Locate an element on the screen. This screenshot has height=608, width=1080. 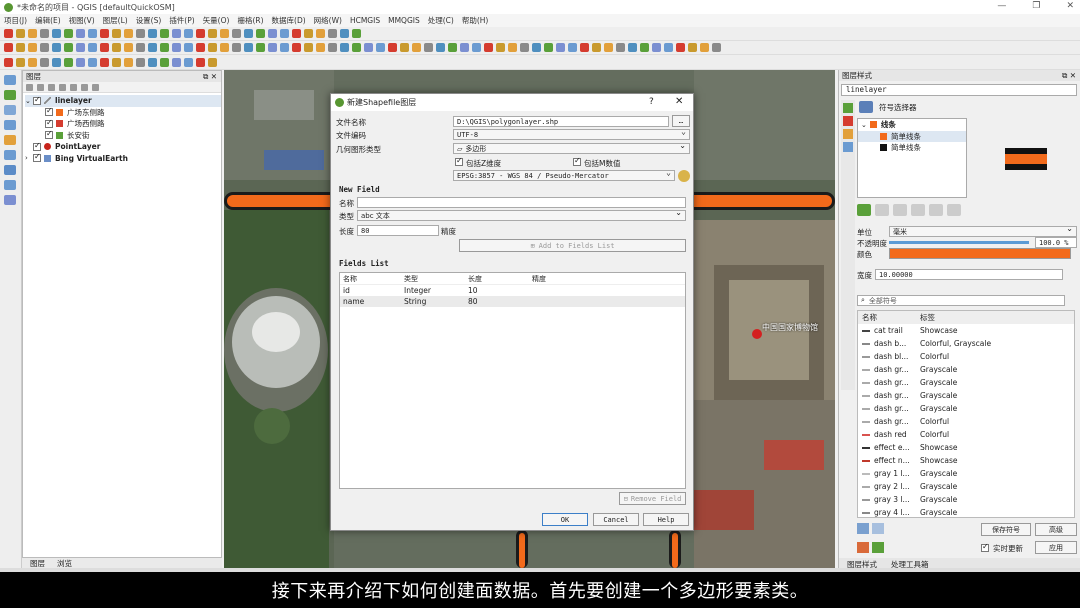
redo-icon is located at coordinates (878, 547).